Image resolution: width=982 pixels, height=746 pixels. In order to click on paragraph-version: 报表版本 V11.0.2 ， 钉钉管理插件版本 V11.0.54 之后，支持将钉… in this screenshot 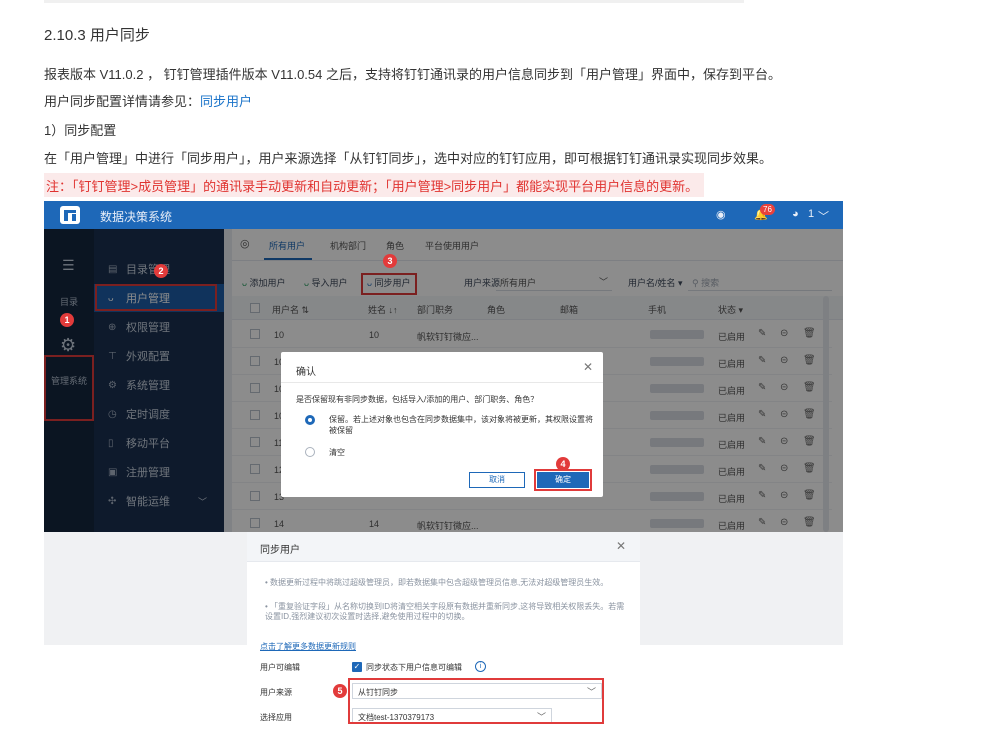, I will do `click(412, 74)`.